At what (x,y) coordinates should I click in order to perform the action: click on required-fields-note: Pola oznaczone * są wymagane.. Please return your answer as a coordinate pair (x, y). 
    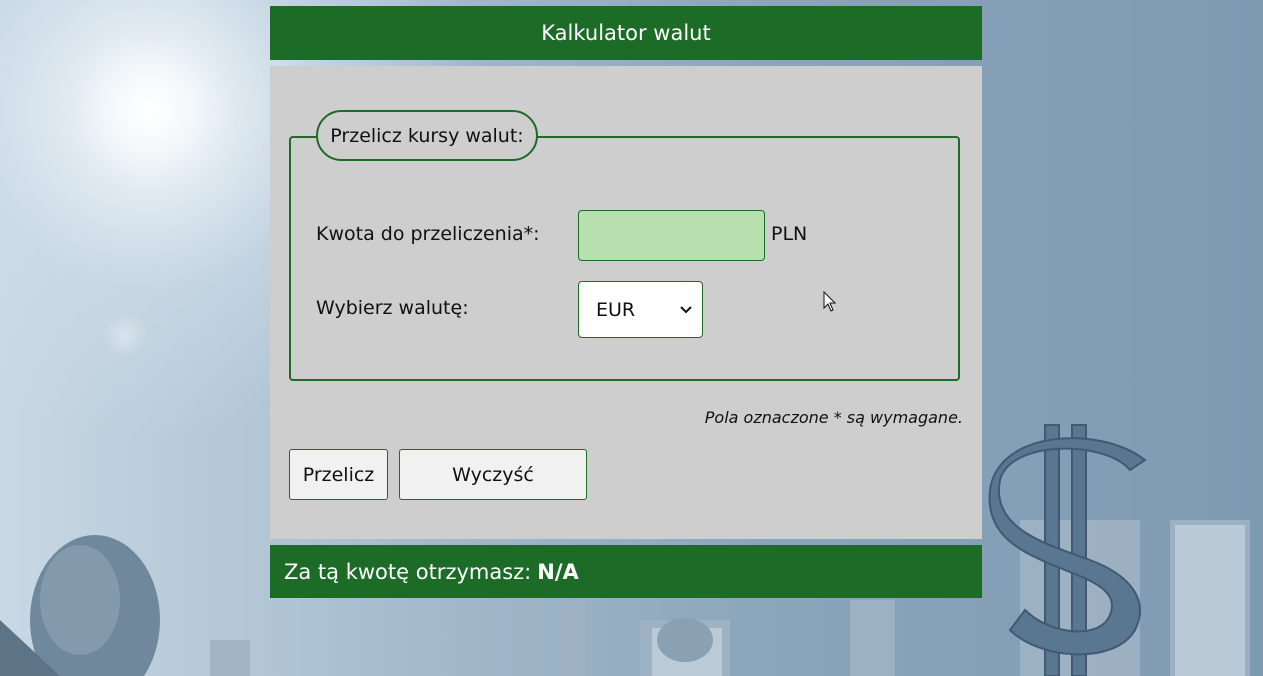
    Looking at the image, I should click on (833, 417).